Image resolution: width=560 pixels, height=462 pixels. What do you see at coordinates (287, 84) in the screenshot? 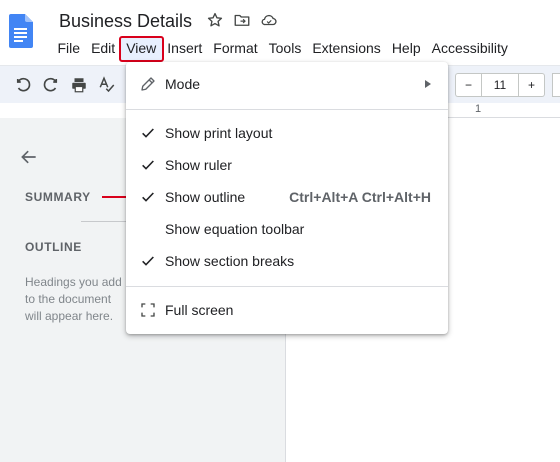
I see `menu-option-mode: Mode` at bounding box center [287, 84].